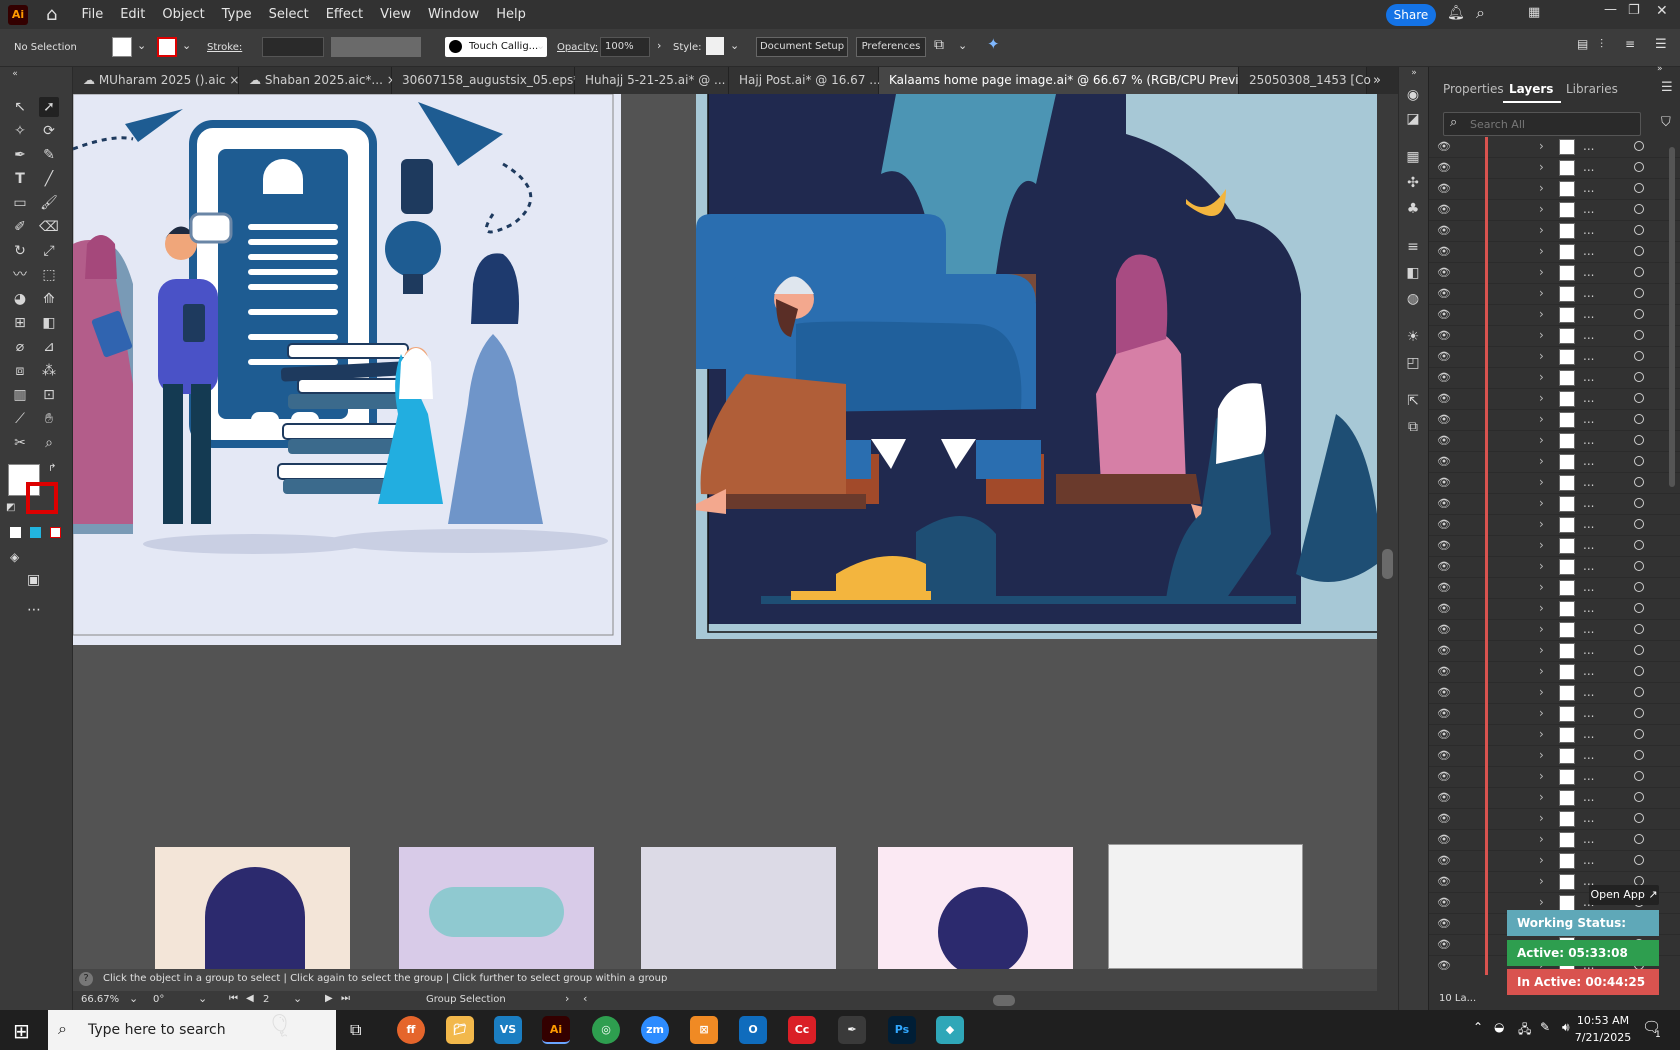 This screenshot has width=1680, height=1050. Describe the element at coordinates (20, 443) in the screenshot. I see `scissors-icon: ✂` at that location.